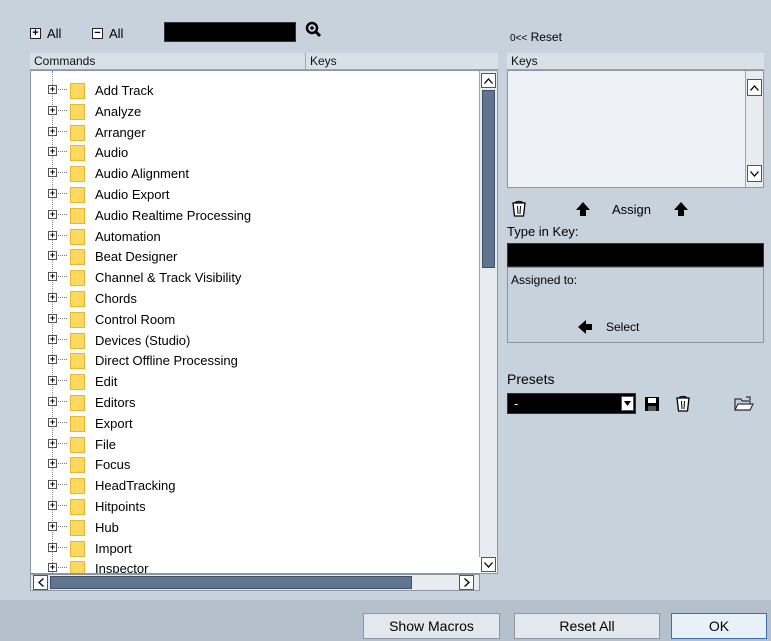 This screenshot has width=771, height=641. Describe the element at coordinates (251, 319) in the screenshot. I see `tree-item: + Control Room` at that location.